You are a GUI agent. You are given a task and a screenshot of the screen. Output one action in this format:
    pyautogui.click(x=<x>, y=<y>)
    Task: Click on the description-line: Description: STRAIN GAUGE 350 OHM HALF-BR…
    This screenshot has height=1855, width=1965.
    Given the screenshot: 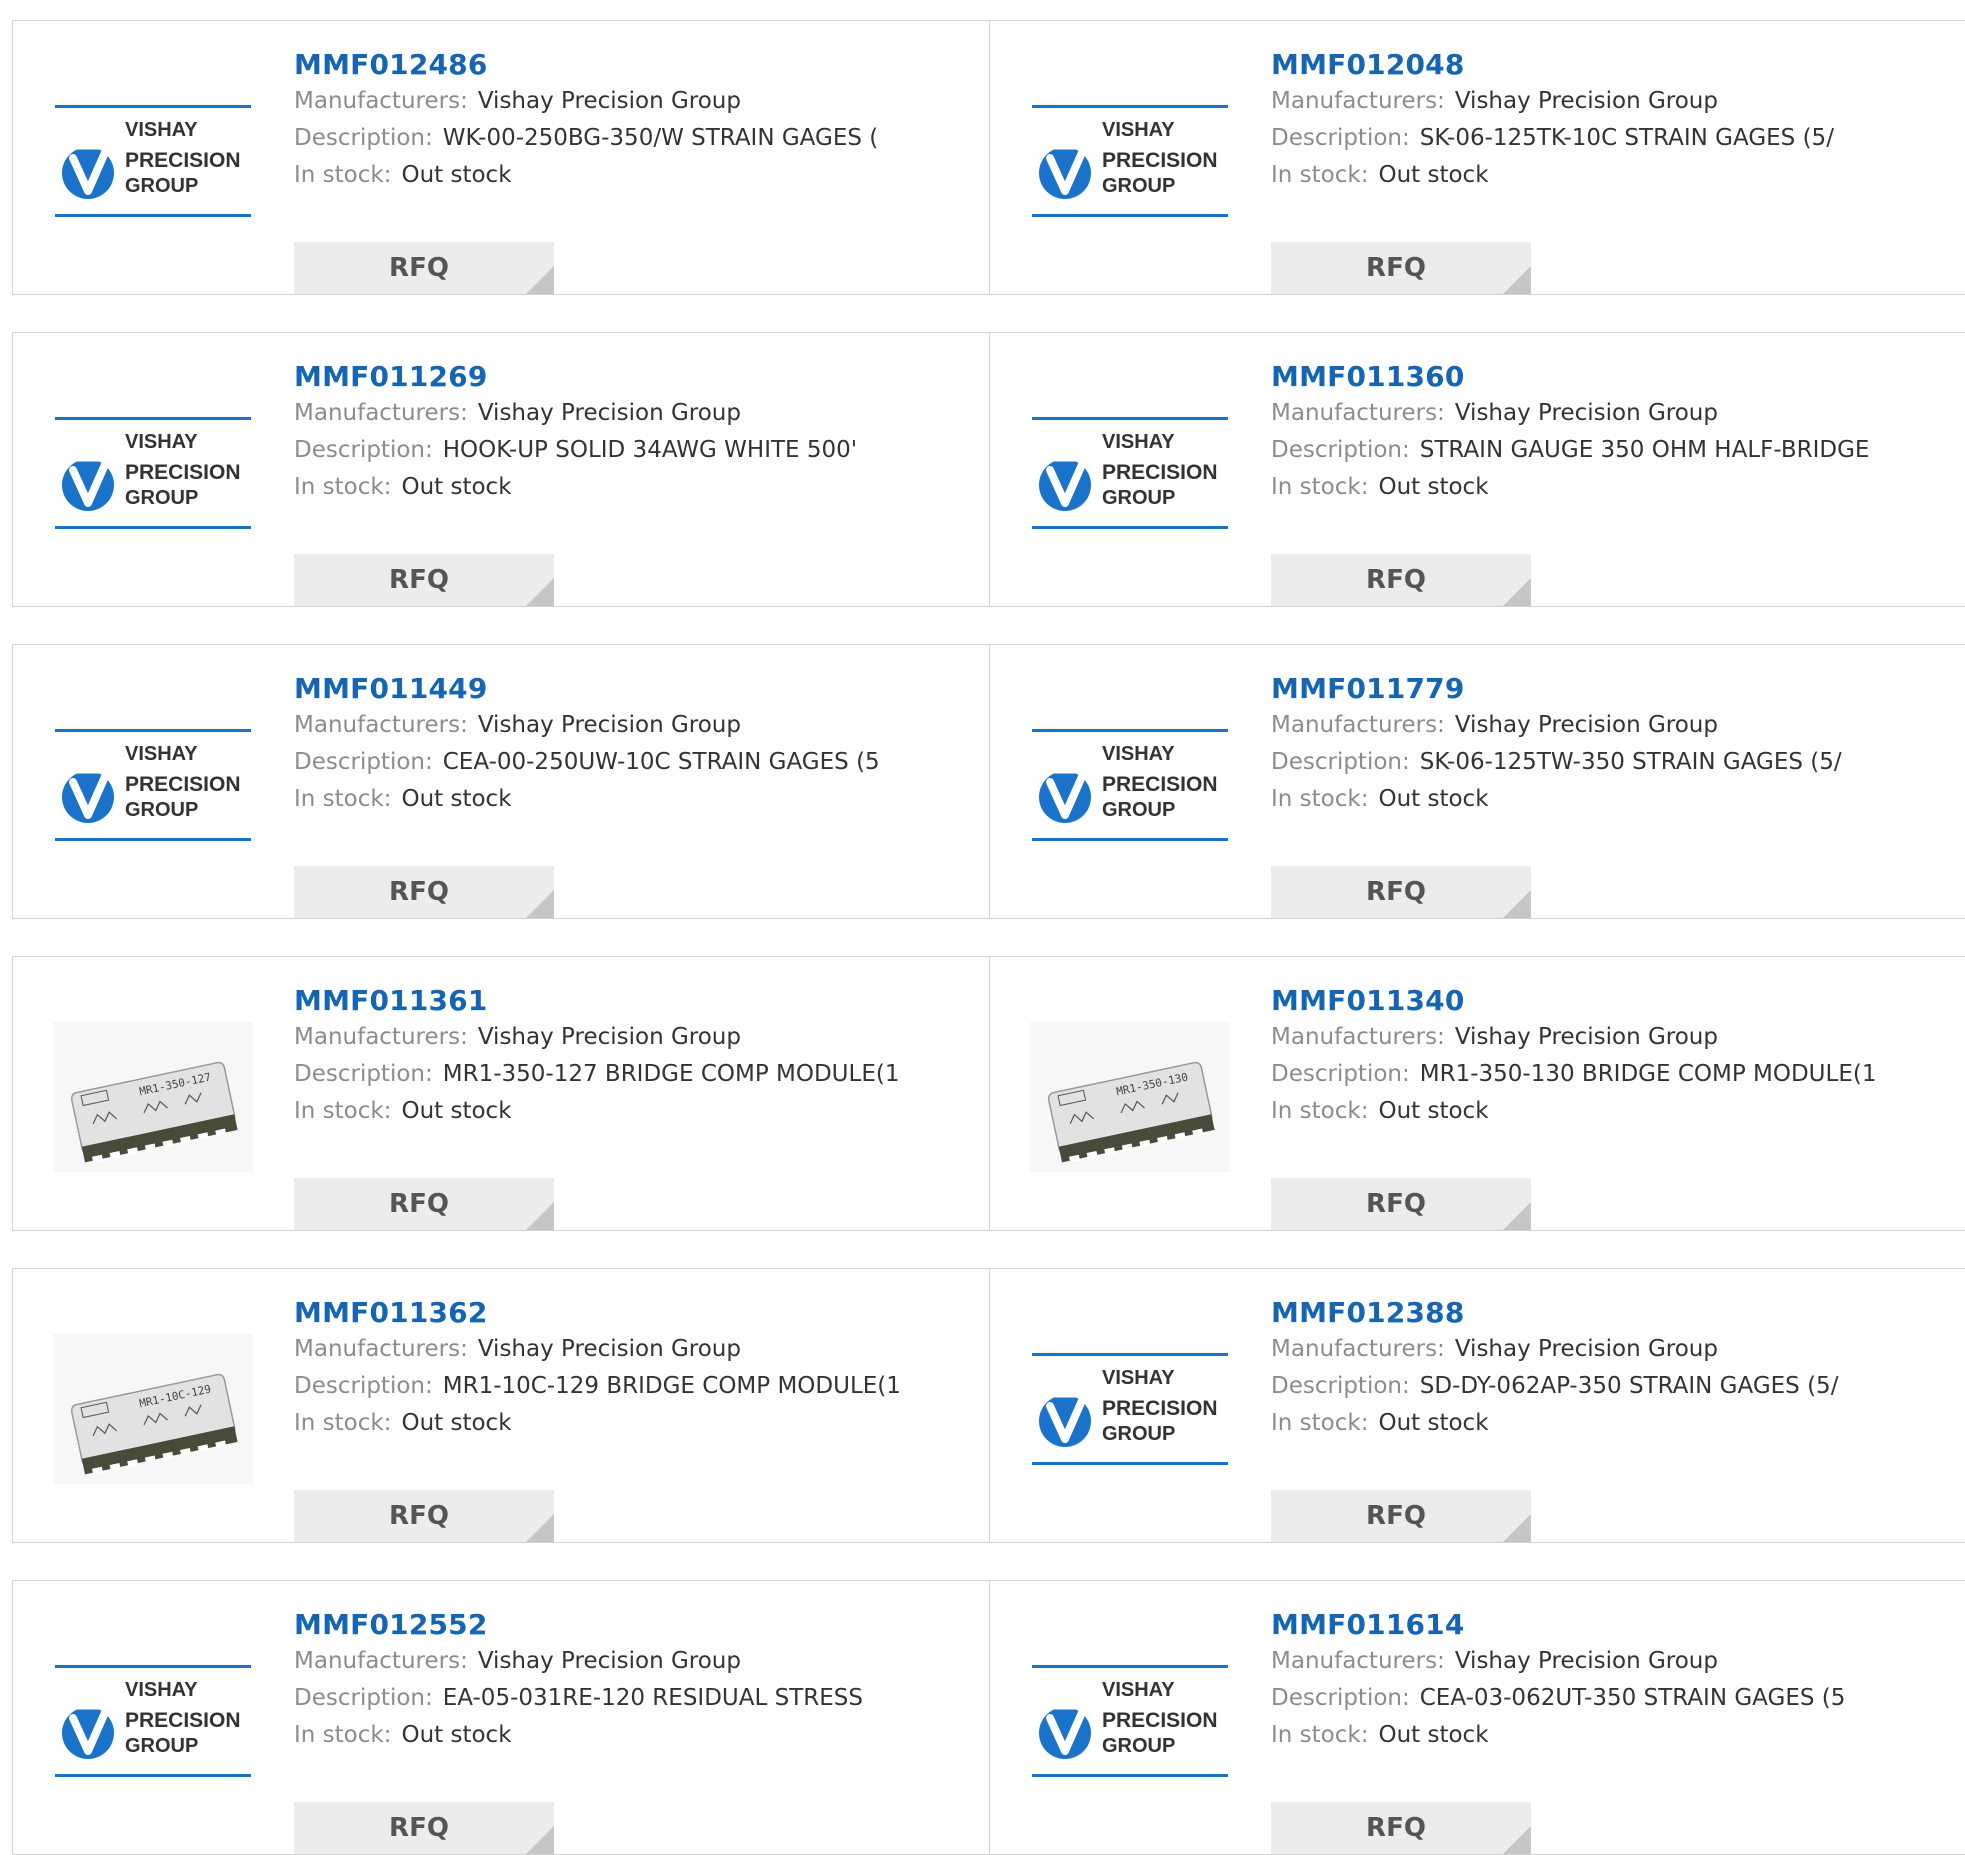 What is the action you would take?
    pyautogui.click(x=1613, y=450)
    